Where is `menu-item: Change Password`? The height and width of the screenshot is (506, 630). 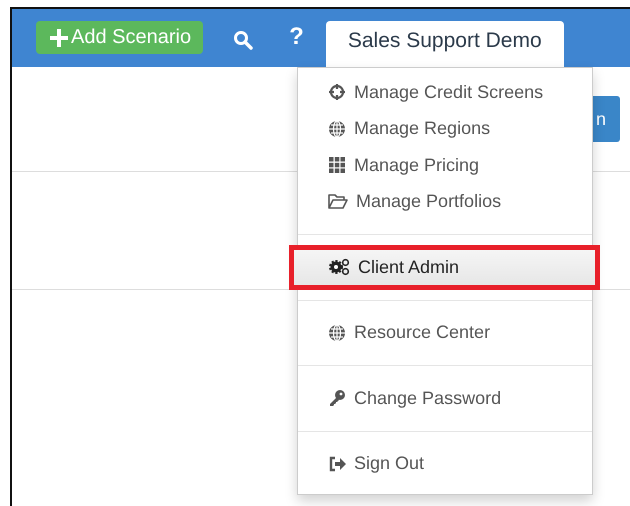
menu-item: Change Password is located at coordinates (445, 398).